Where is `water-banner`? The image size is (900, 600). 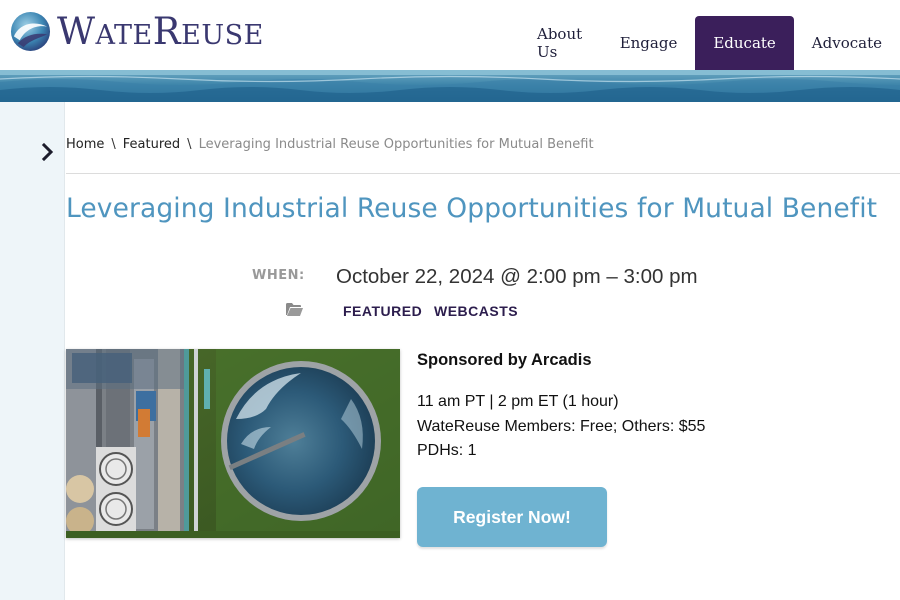
water-banner is located at coordinates (450, 86).